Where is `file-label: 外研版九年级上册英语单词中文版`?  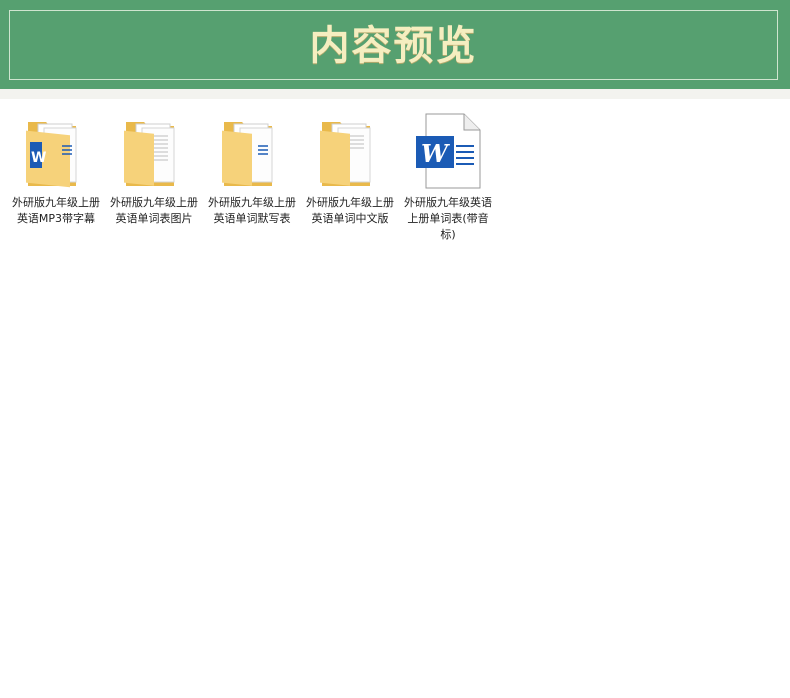
file-label: 外研版九年级上册英语单词中文版 is located at coordinates (350, 210).